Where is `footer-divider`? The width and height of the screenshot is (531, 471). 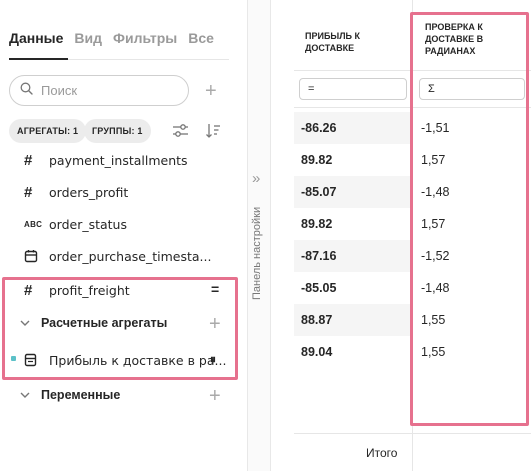 footer-divider is located at coordinates (412, 433).